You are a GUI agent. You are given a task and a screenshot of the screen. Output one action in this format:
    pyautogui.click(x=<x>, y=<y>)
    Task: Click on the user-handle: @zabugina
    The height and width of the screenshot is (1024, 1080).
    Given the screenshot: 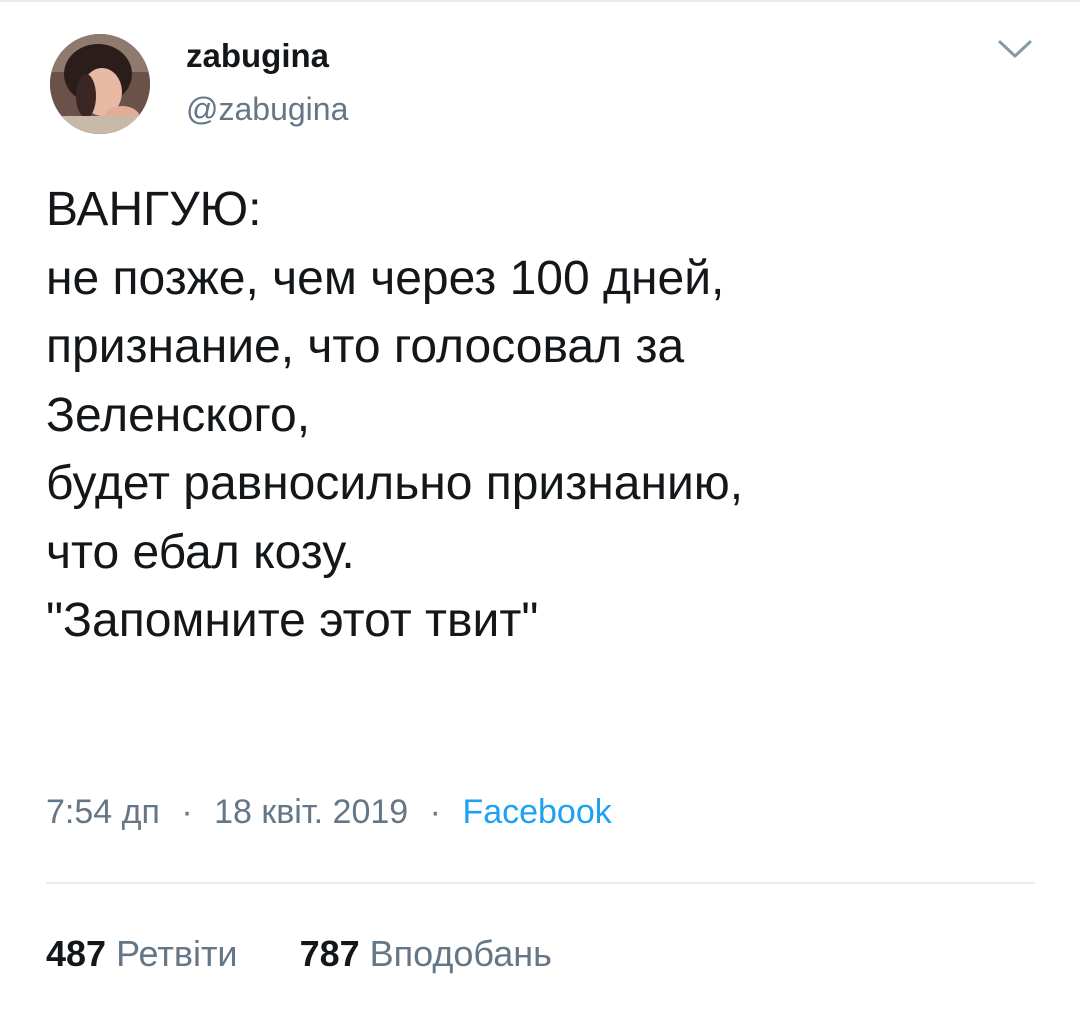 What is the action you would take?
    pyautogui.click(x=267, y=109)
    